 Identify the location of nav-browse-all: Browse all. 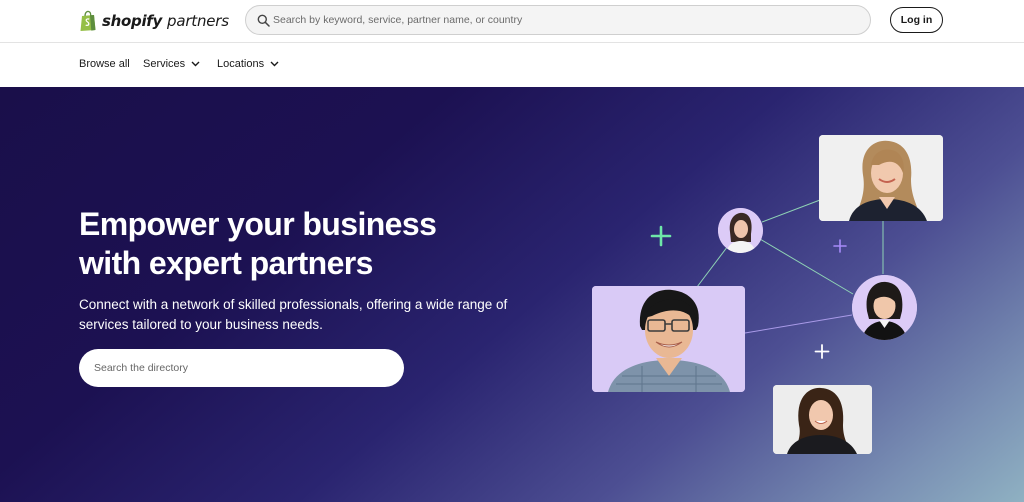
(104, 64).